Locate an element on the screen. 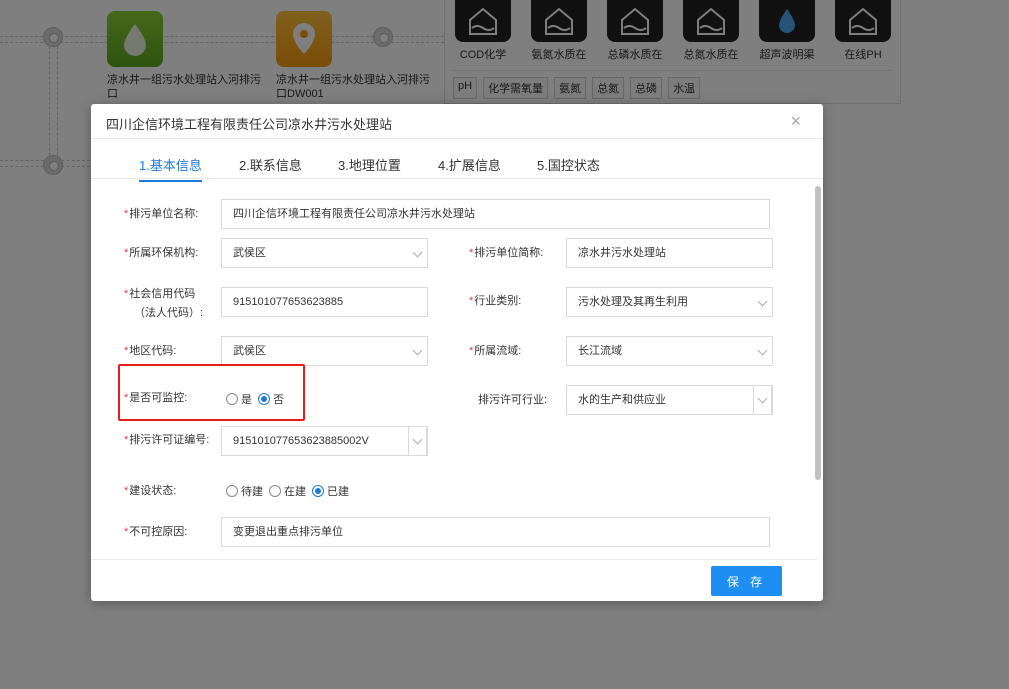 This screenshot has width=1009, height=689. tab-extended-info: 4.扩展信息 is located at coordinates (469, 167).